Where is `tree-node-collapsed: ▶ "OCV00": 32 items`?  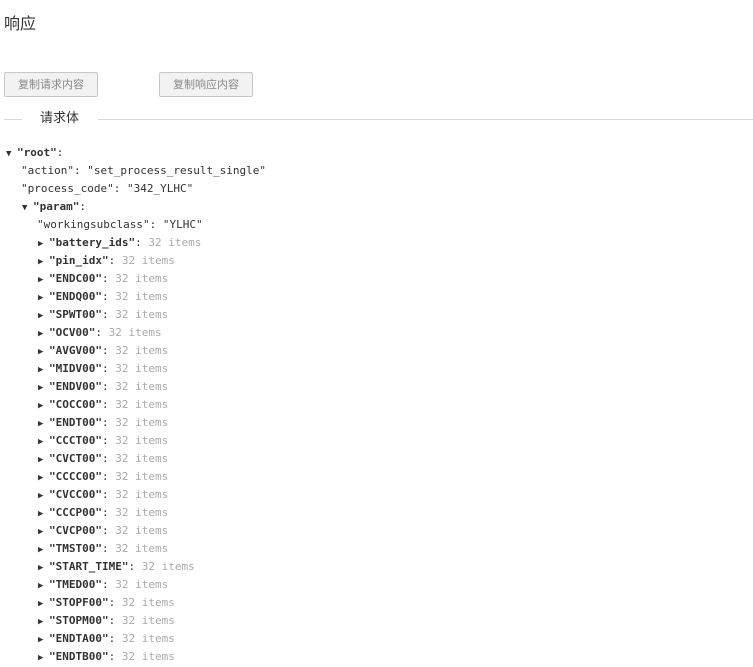 tree-node-collapsed: ▶ "OCV00": 32 items is located at coordinates (100, 333).